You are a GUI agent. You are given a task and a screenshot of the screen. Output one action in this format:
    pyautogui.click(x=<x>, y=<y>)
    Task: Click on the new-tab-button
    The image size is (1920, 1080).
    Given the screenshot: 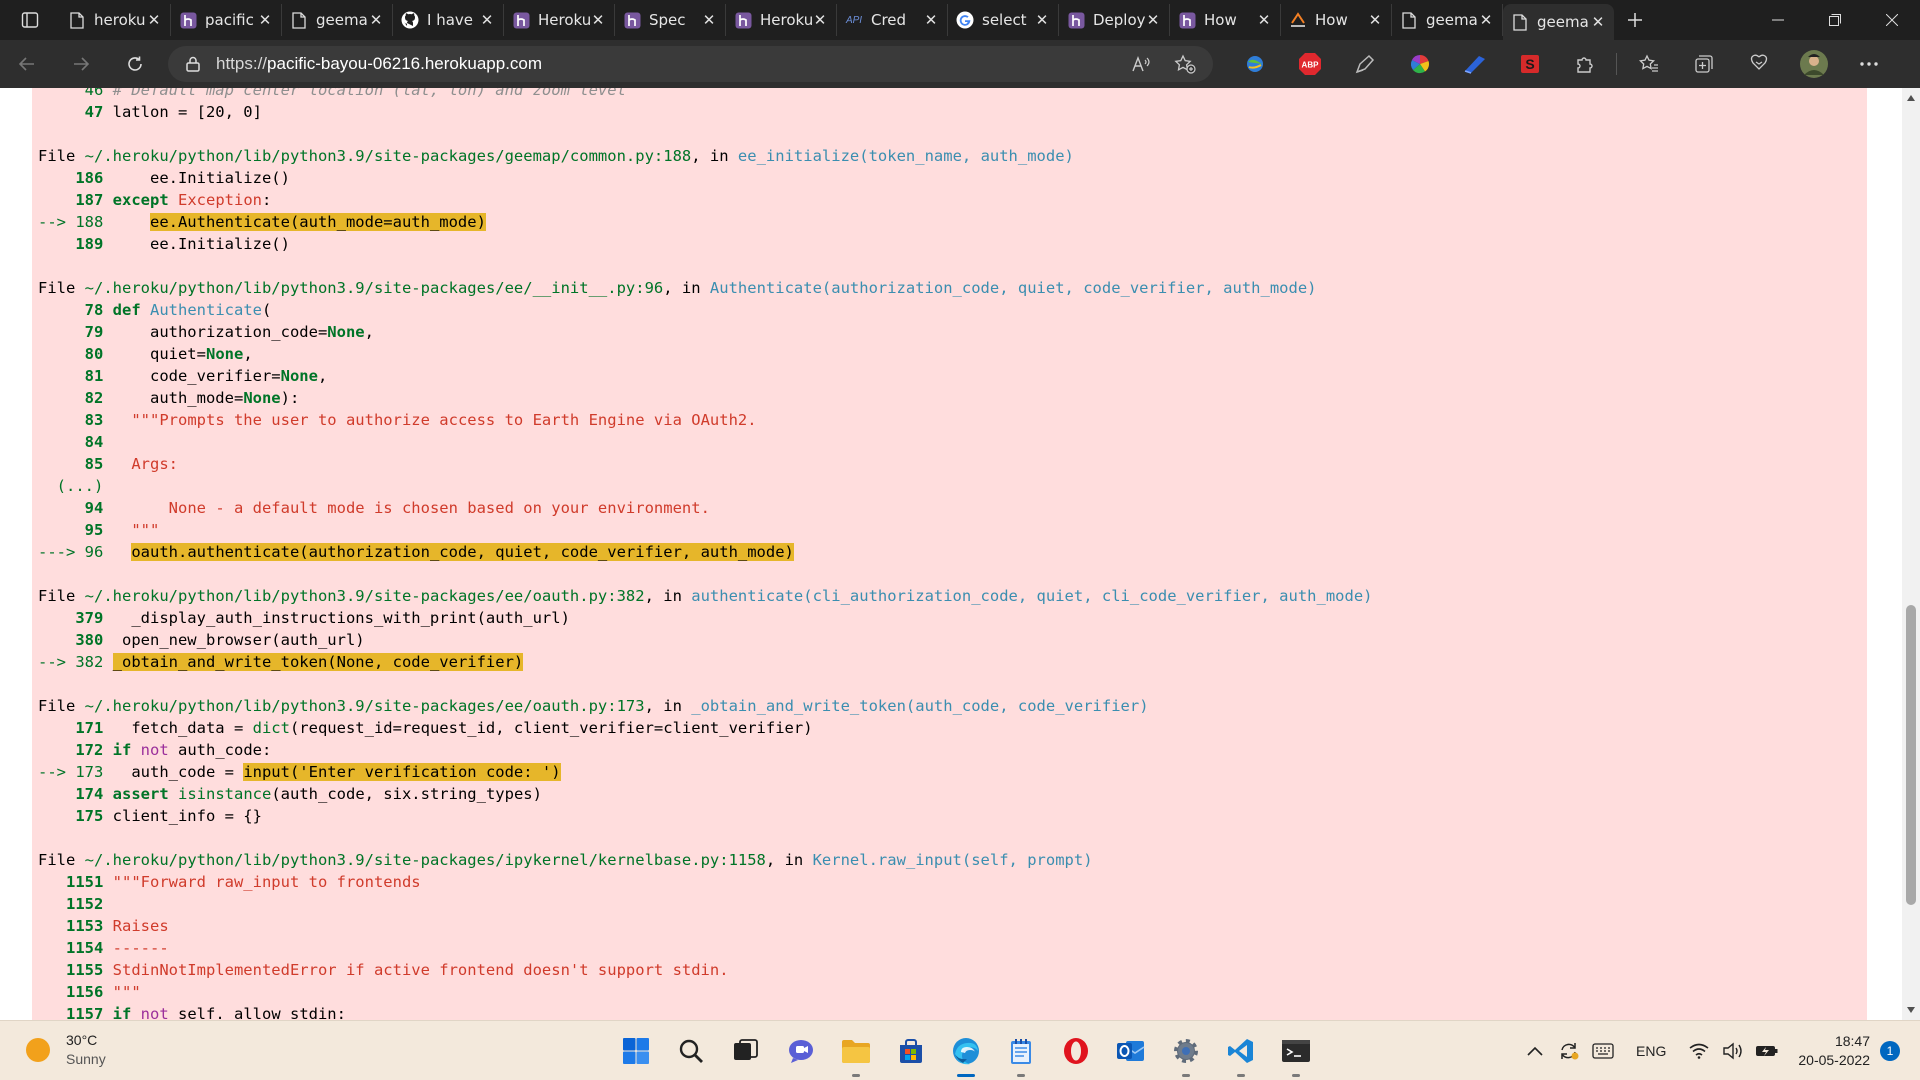 What is the action you would take?
    pyautogui.click(x=1635, y=20)
    